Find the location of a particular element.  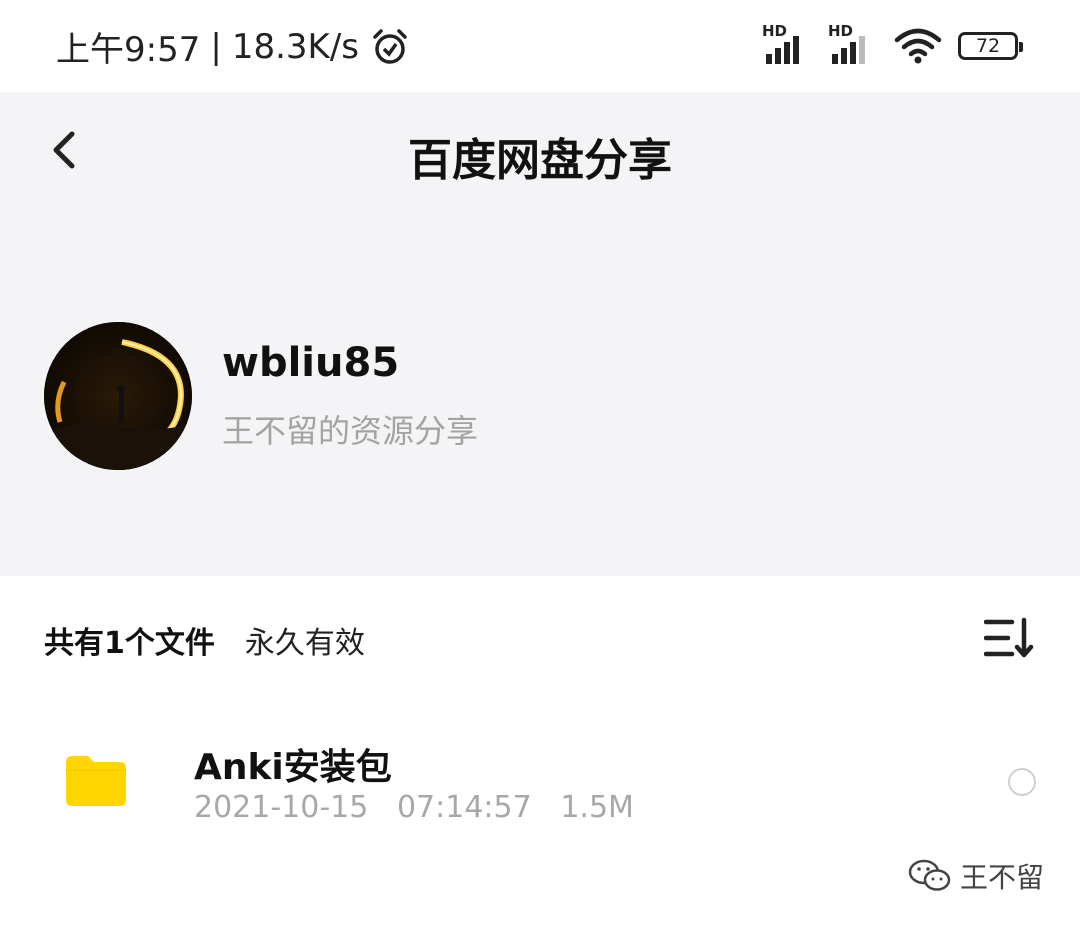

battery-level: 72 is located at coordinates (988, 46).